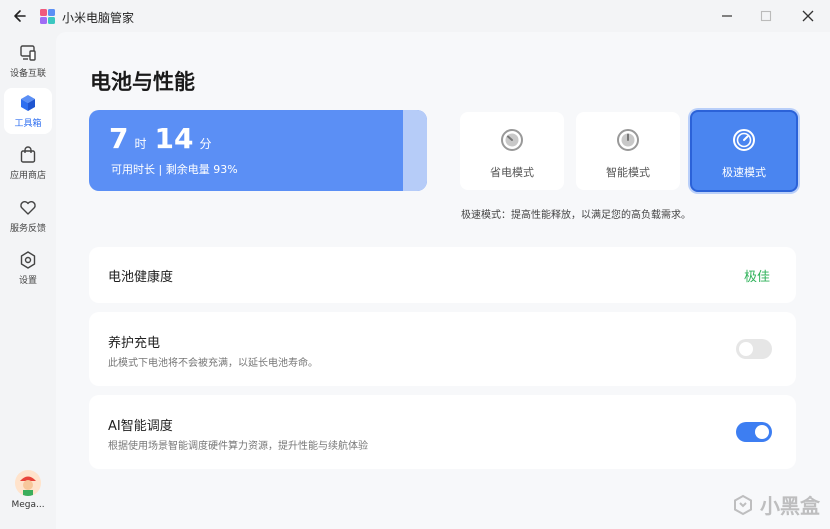 This screenshot has width=830, height=529. Describe the element at coordinates (142, 82) in the screenshot. I see `page-title: 电池与性能` at that location.